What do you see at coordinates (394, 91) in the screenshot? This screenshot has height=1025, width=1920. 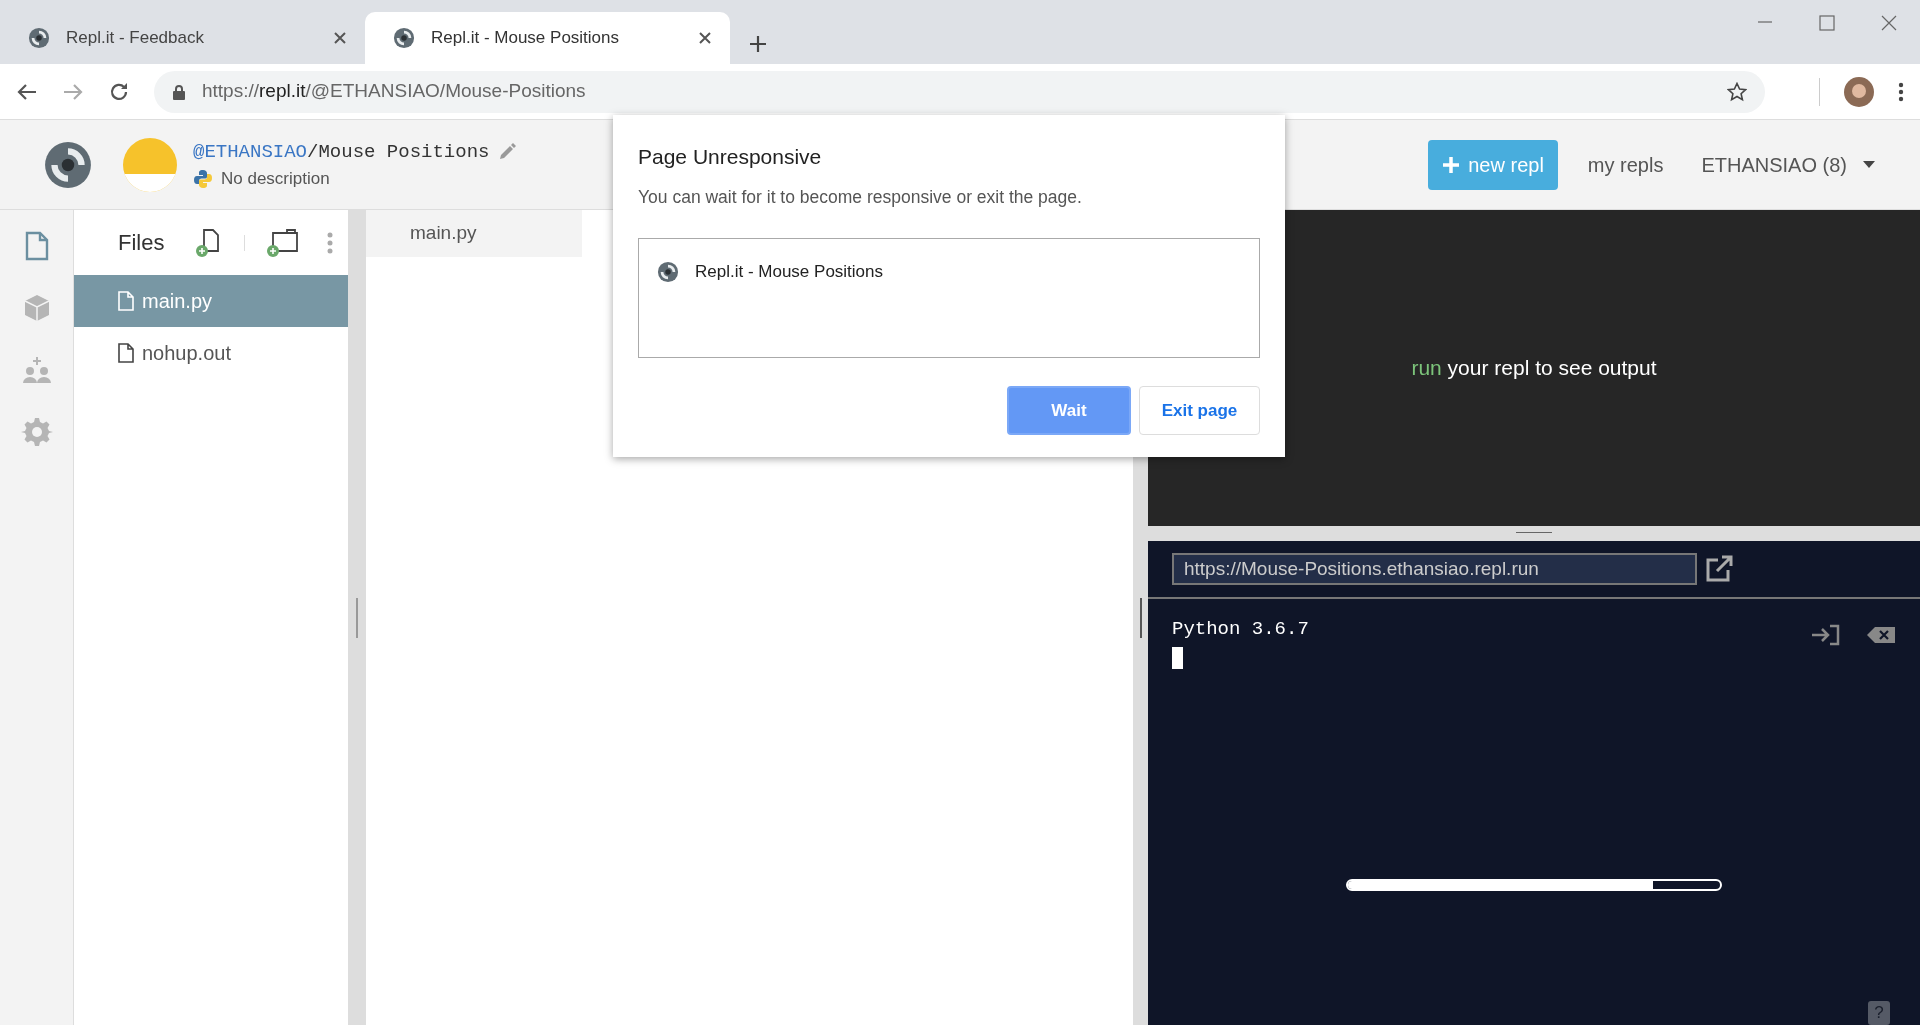 I see `address-text: https://repl.it/@ETHANSIAO/Mouse-Positions` at bounding box center [394, 91].